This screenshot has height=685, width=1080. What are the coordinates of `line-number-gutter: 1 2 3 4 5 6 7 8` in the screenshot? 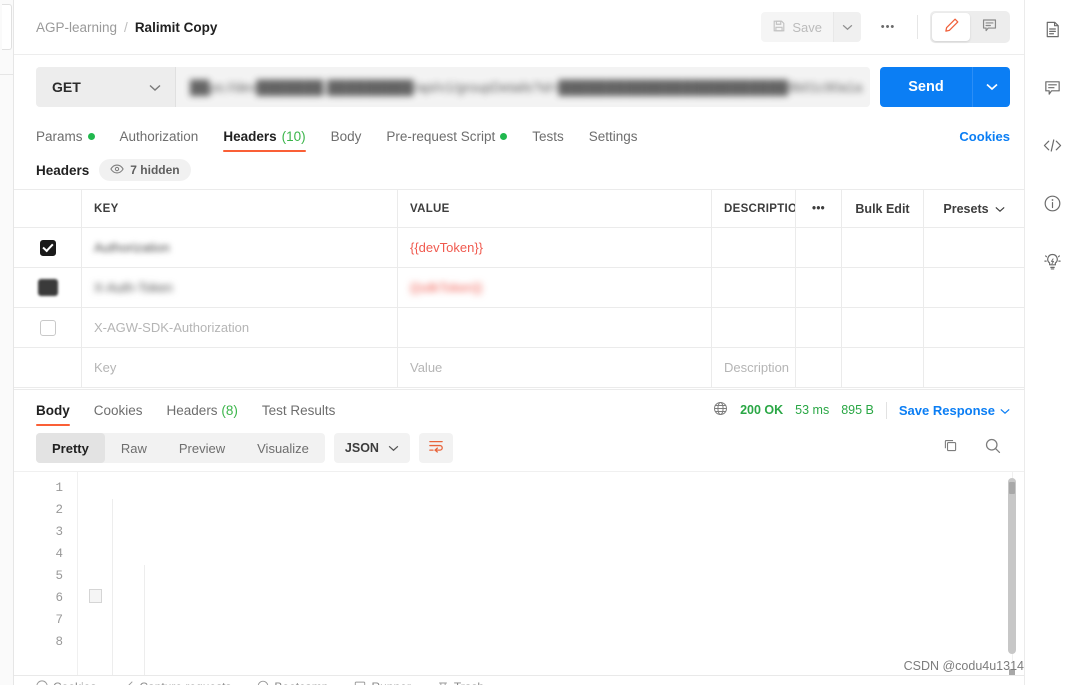 It's located at (46, 578).